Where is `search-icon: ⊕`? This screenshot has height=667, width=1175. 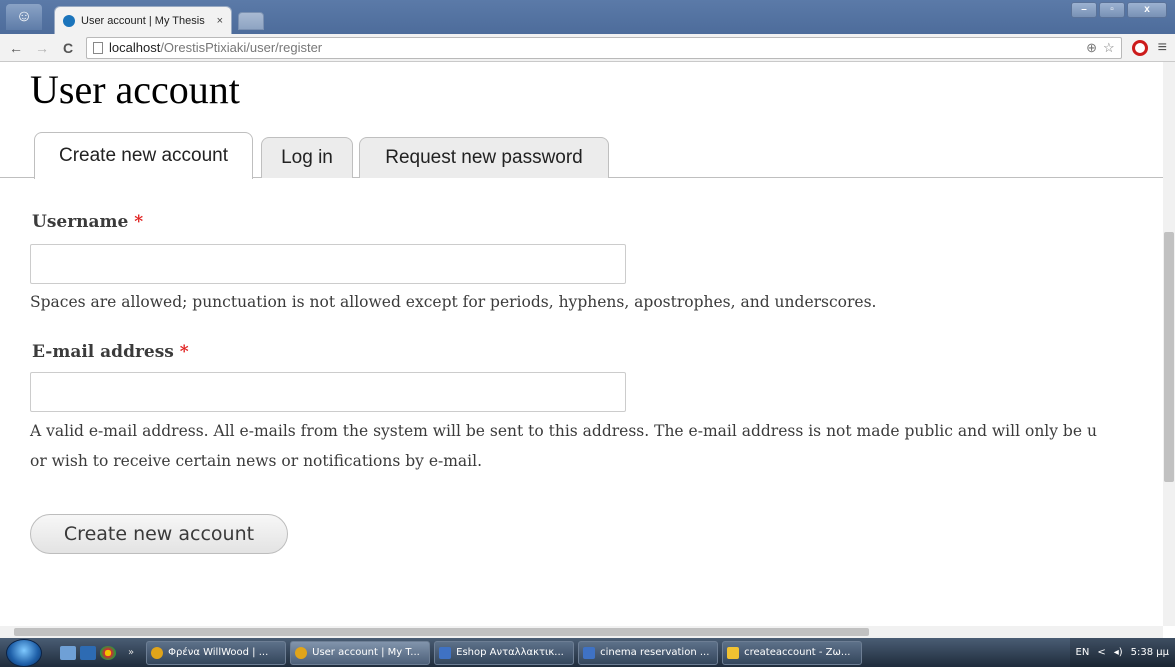
search-icon: ⊕ is located at coordinates (1091, 48).